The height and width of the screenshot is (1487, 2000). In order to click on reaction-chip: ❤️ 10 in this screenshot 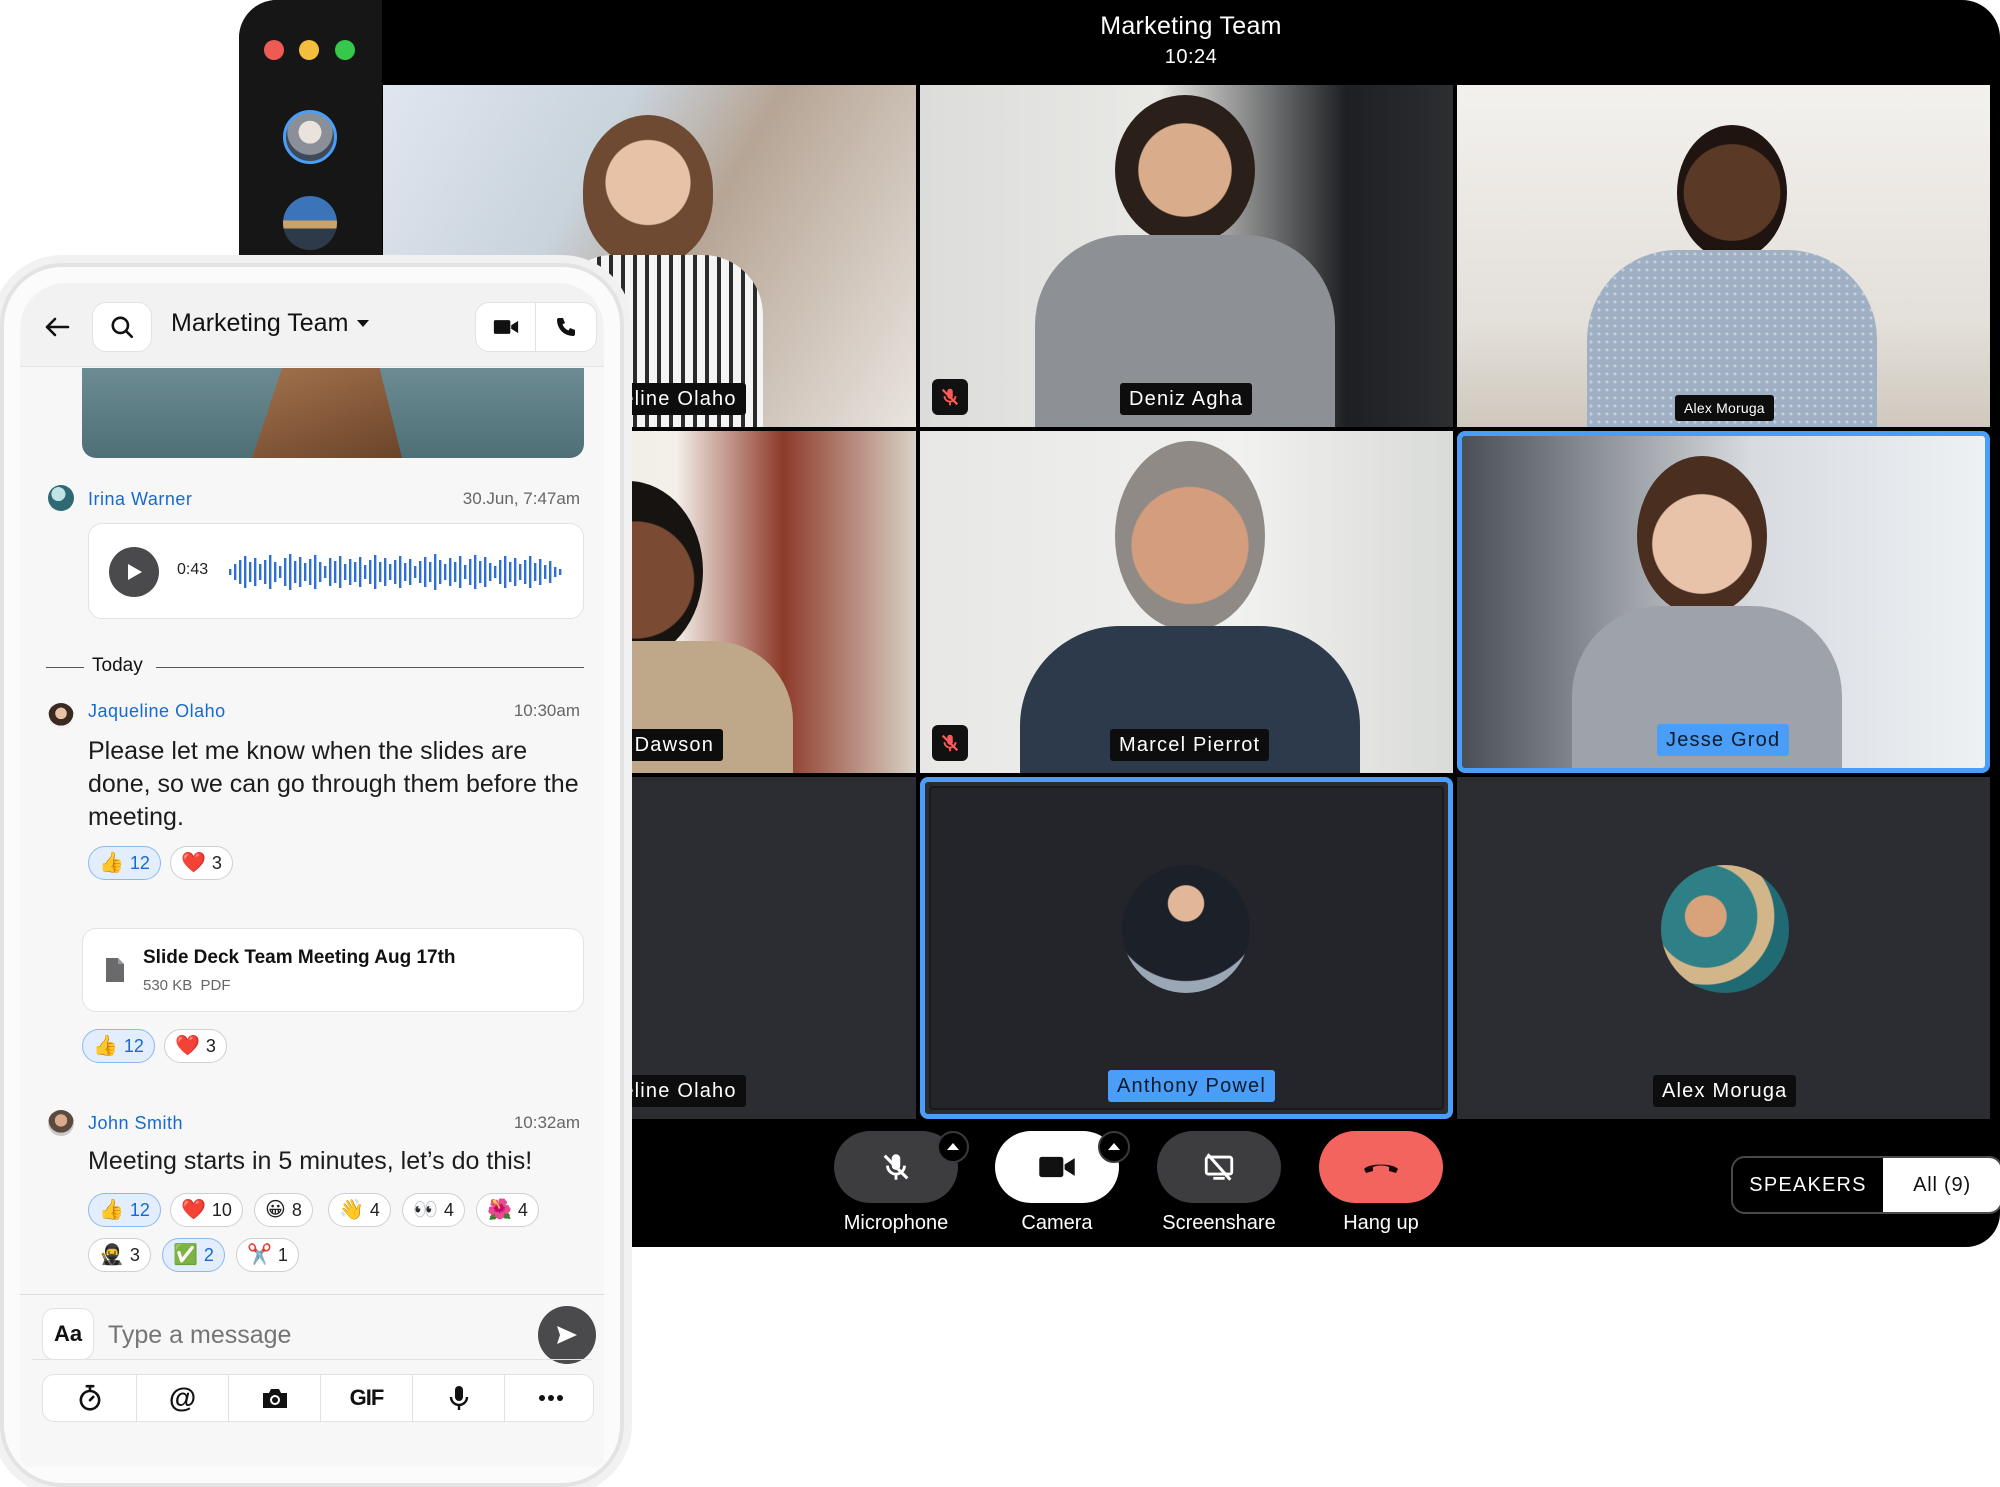, I will do `click(206, 1210)`.